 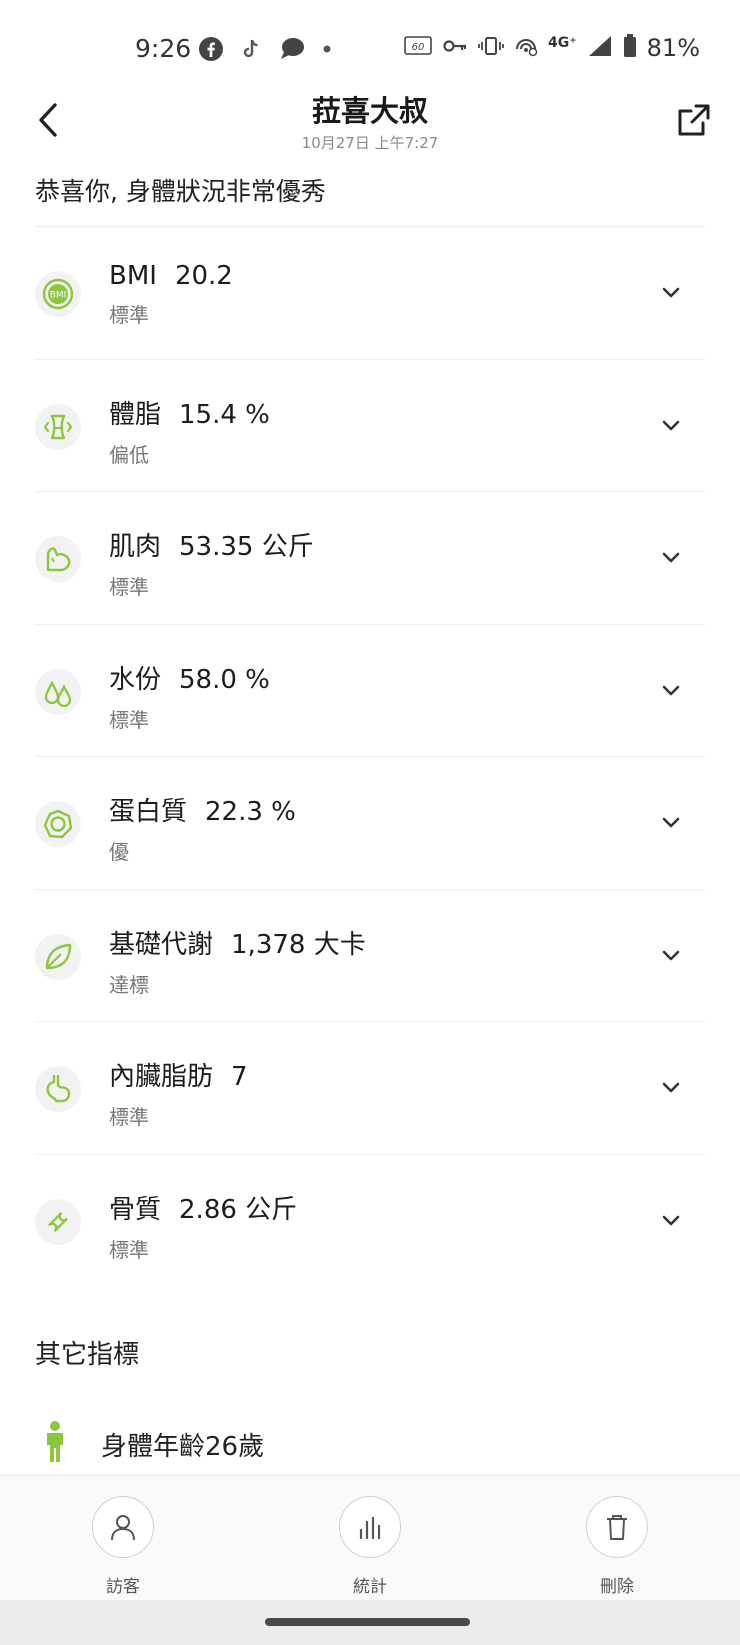 What do you see at coordinates (133, 276) in the screenshot?
I see `metric-name: BMI` at bounding box center [133, 276].